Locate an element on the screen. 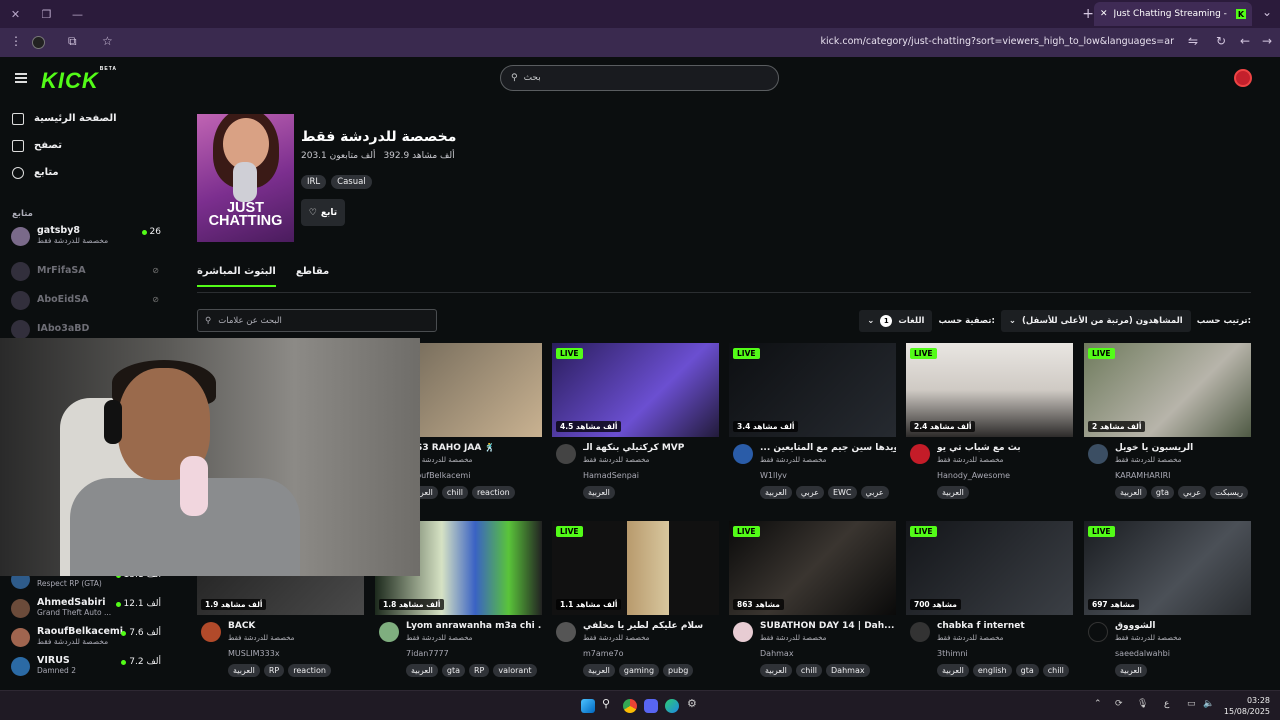 The image size is (1280, 720). language-filter-dropdown: ⌄ 1 اللغات is located at coordinates (896, 321).